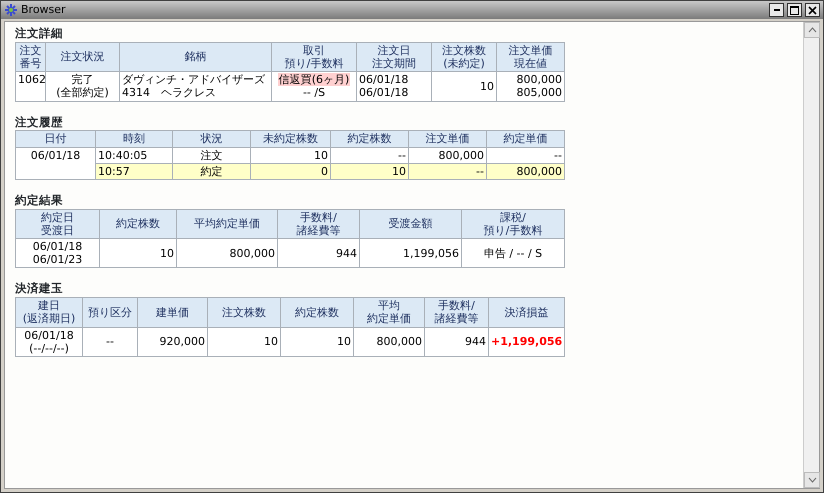  What do you see at coordinates (314, 87) in the screenshot?
I see `table-cell: 信返買(6ヶ月) -- /S` at bounding box center [314, 87].